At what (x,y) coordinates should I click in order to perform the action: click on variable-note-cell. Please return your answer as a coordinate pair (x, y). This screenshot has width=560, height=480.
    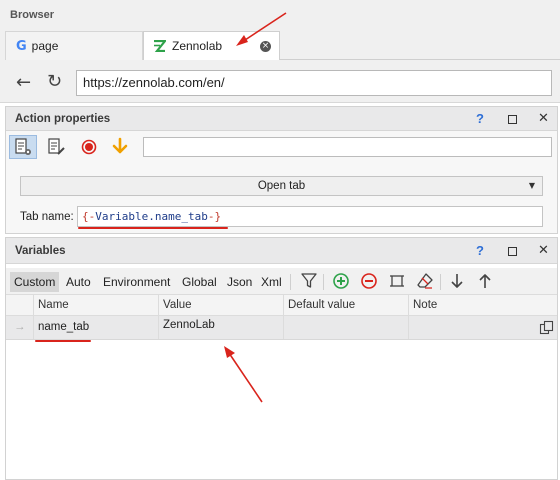
    Looking at the image, I should click on (483, 327).